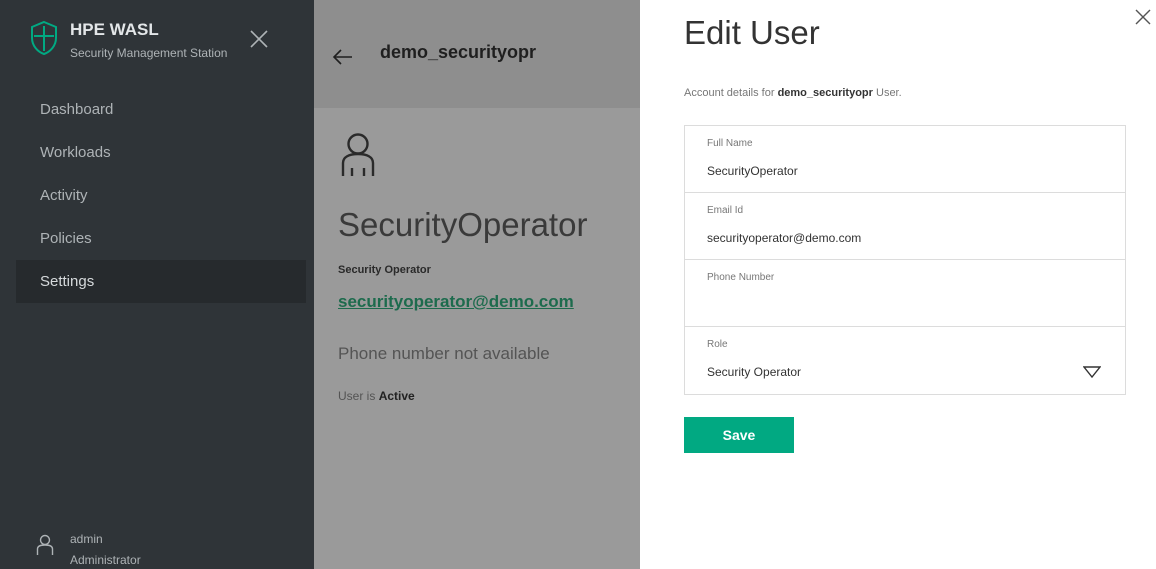 This screenshot has width=1156, height=569. I want to click on status-prefix: User is, so click(357, 396).